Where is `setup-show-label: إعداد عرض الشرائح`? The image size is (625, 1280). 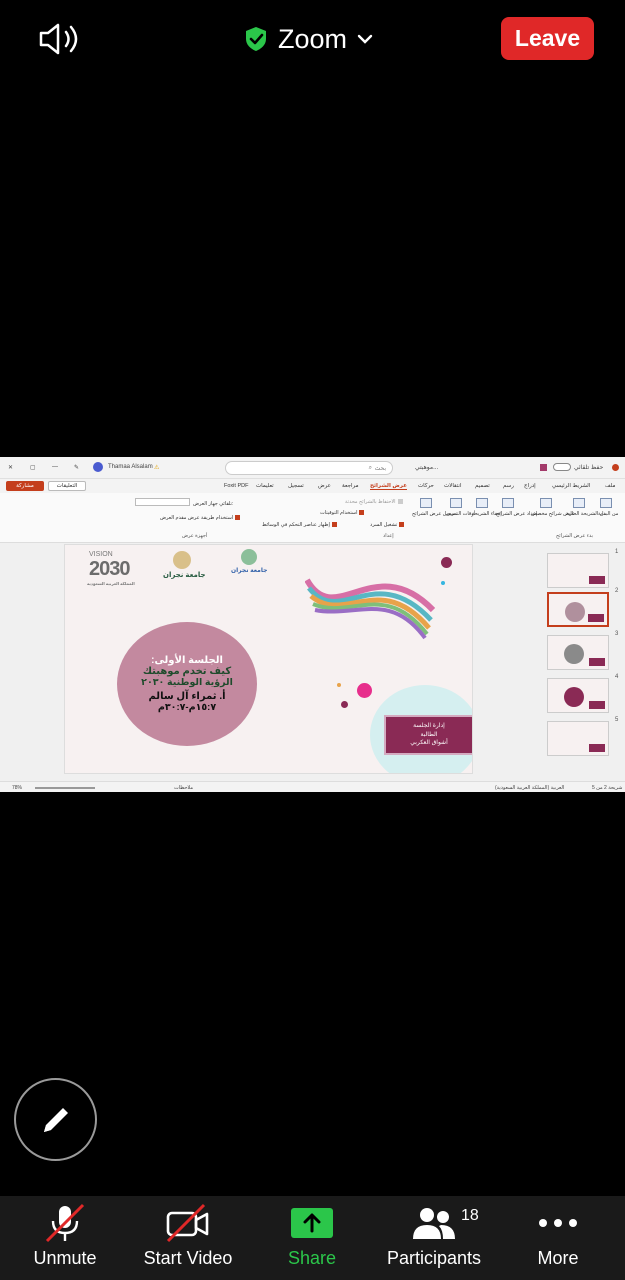 setup-show-label: إعداد عرض الشرائح is located at coordinates (517, 514).